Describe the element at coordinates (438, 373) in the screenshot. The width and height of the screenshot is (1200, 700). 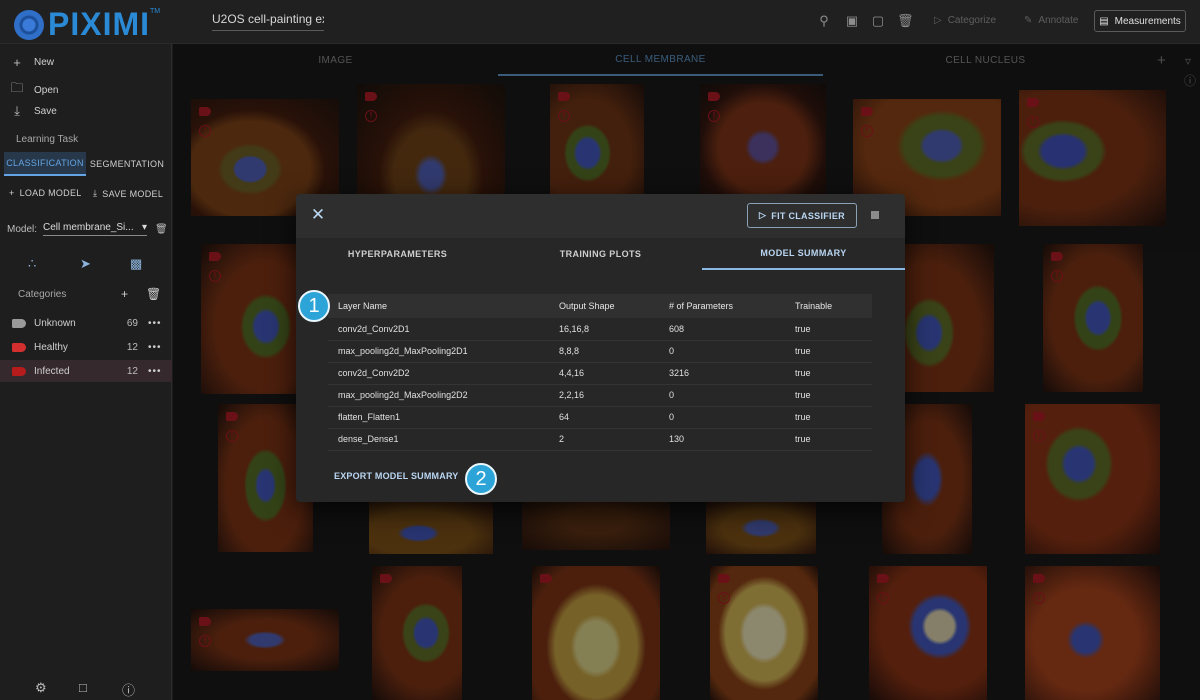
I see `layer-name-cell: conv2d_Conv2D2` at that location.